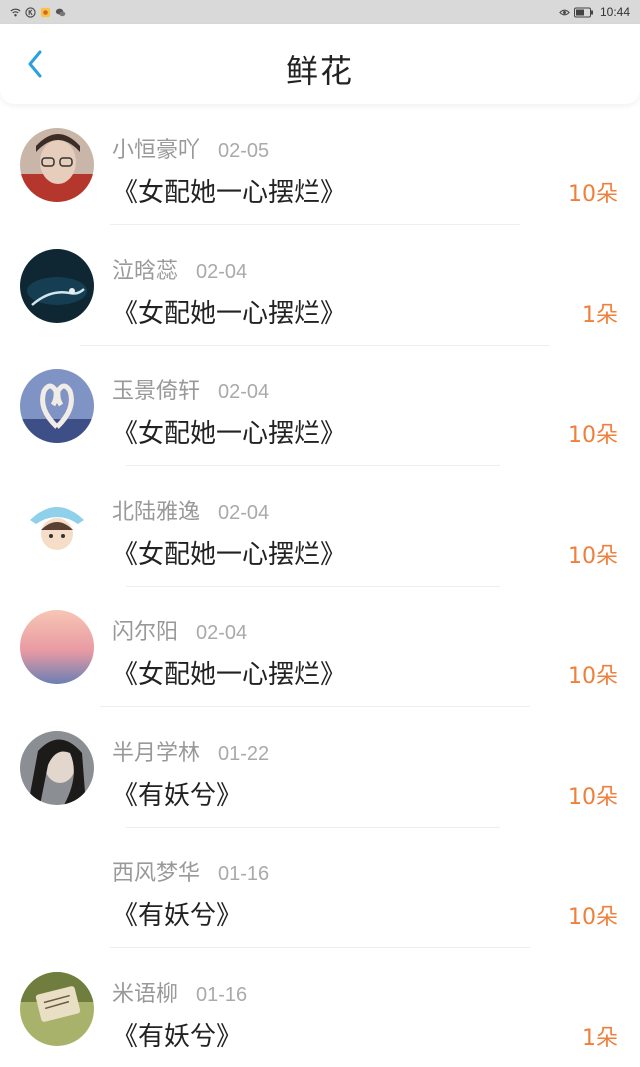 The image size is (640, 1067). I want to click on list-item: 闪尔阳 02-04 《女配她一心摆烂》 10朵, so click(320, 646).